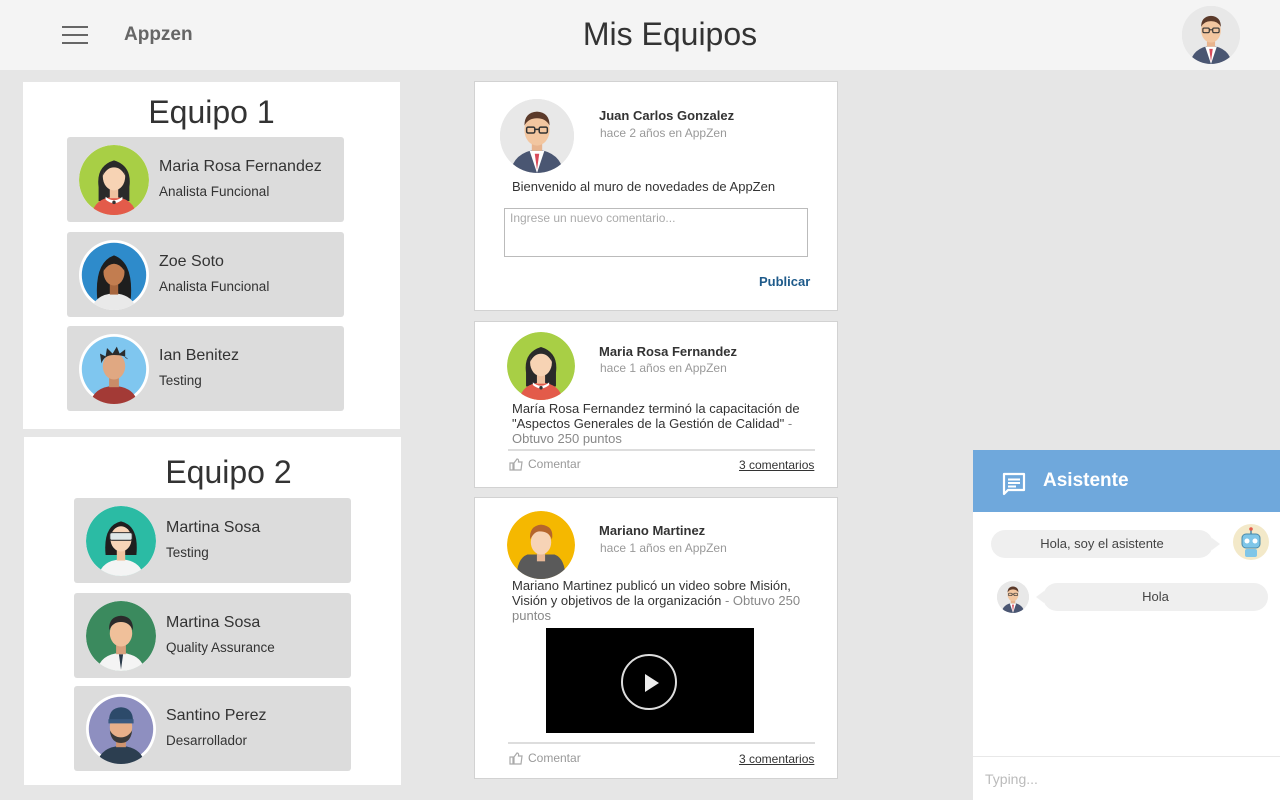 This screenshot has width=1280, height=800. I want to click on app-header: Appzen Mis Equipos, so click(640, 35).